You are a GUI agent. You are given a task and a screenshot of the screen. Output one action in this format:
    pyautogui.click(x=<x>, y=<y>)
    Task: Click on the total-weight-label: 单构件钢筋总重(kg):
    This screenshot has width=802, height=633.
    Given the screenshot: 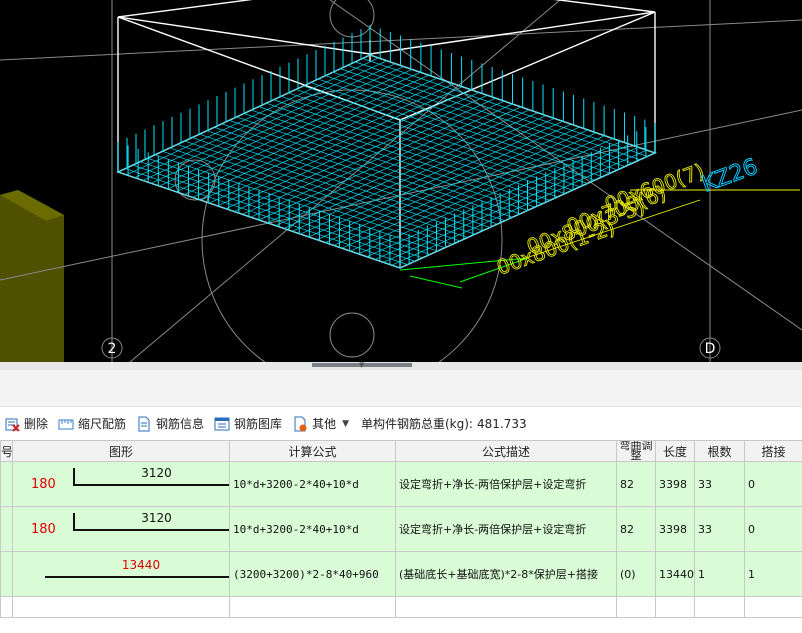 What is the action you would take?
    pyautogui.click(x=417, y=424)
    